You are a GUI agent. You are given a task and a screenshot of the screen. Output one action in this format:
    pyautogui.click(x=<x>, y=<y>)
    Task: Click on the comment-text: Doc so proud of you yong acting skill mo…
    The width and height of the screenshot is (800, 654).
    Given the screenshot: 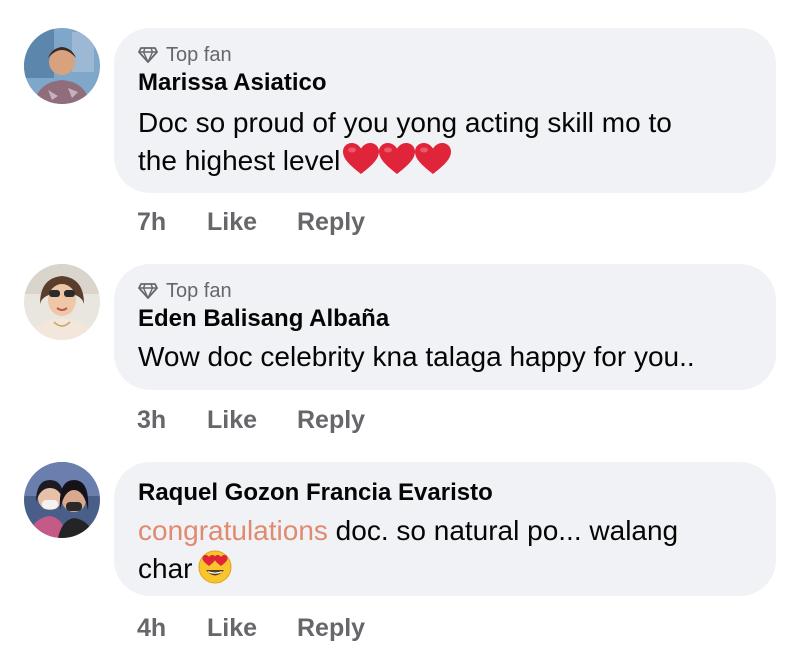 What is the action you would take?
    pyautogui.click(x=445, y=145)
    